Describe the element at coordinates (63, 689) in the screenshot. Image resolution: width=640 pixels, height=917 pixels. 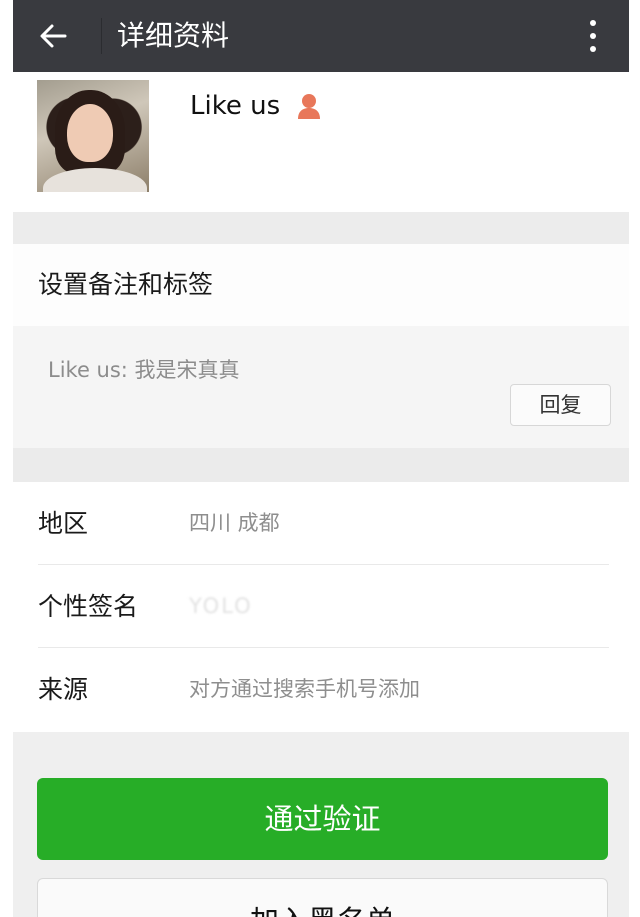
I see `source-label: 来源` at that location.